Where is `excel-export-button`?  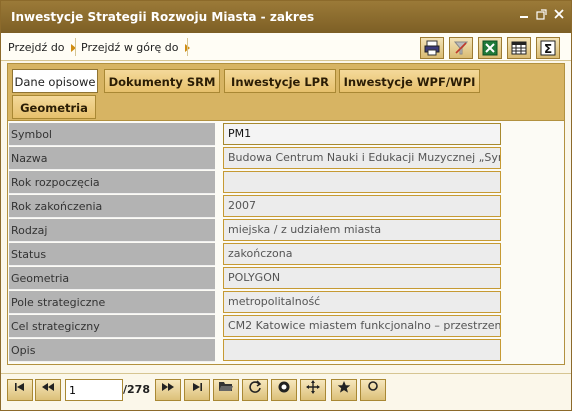
excel-export-button is located at coordinates (490, 48).